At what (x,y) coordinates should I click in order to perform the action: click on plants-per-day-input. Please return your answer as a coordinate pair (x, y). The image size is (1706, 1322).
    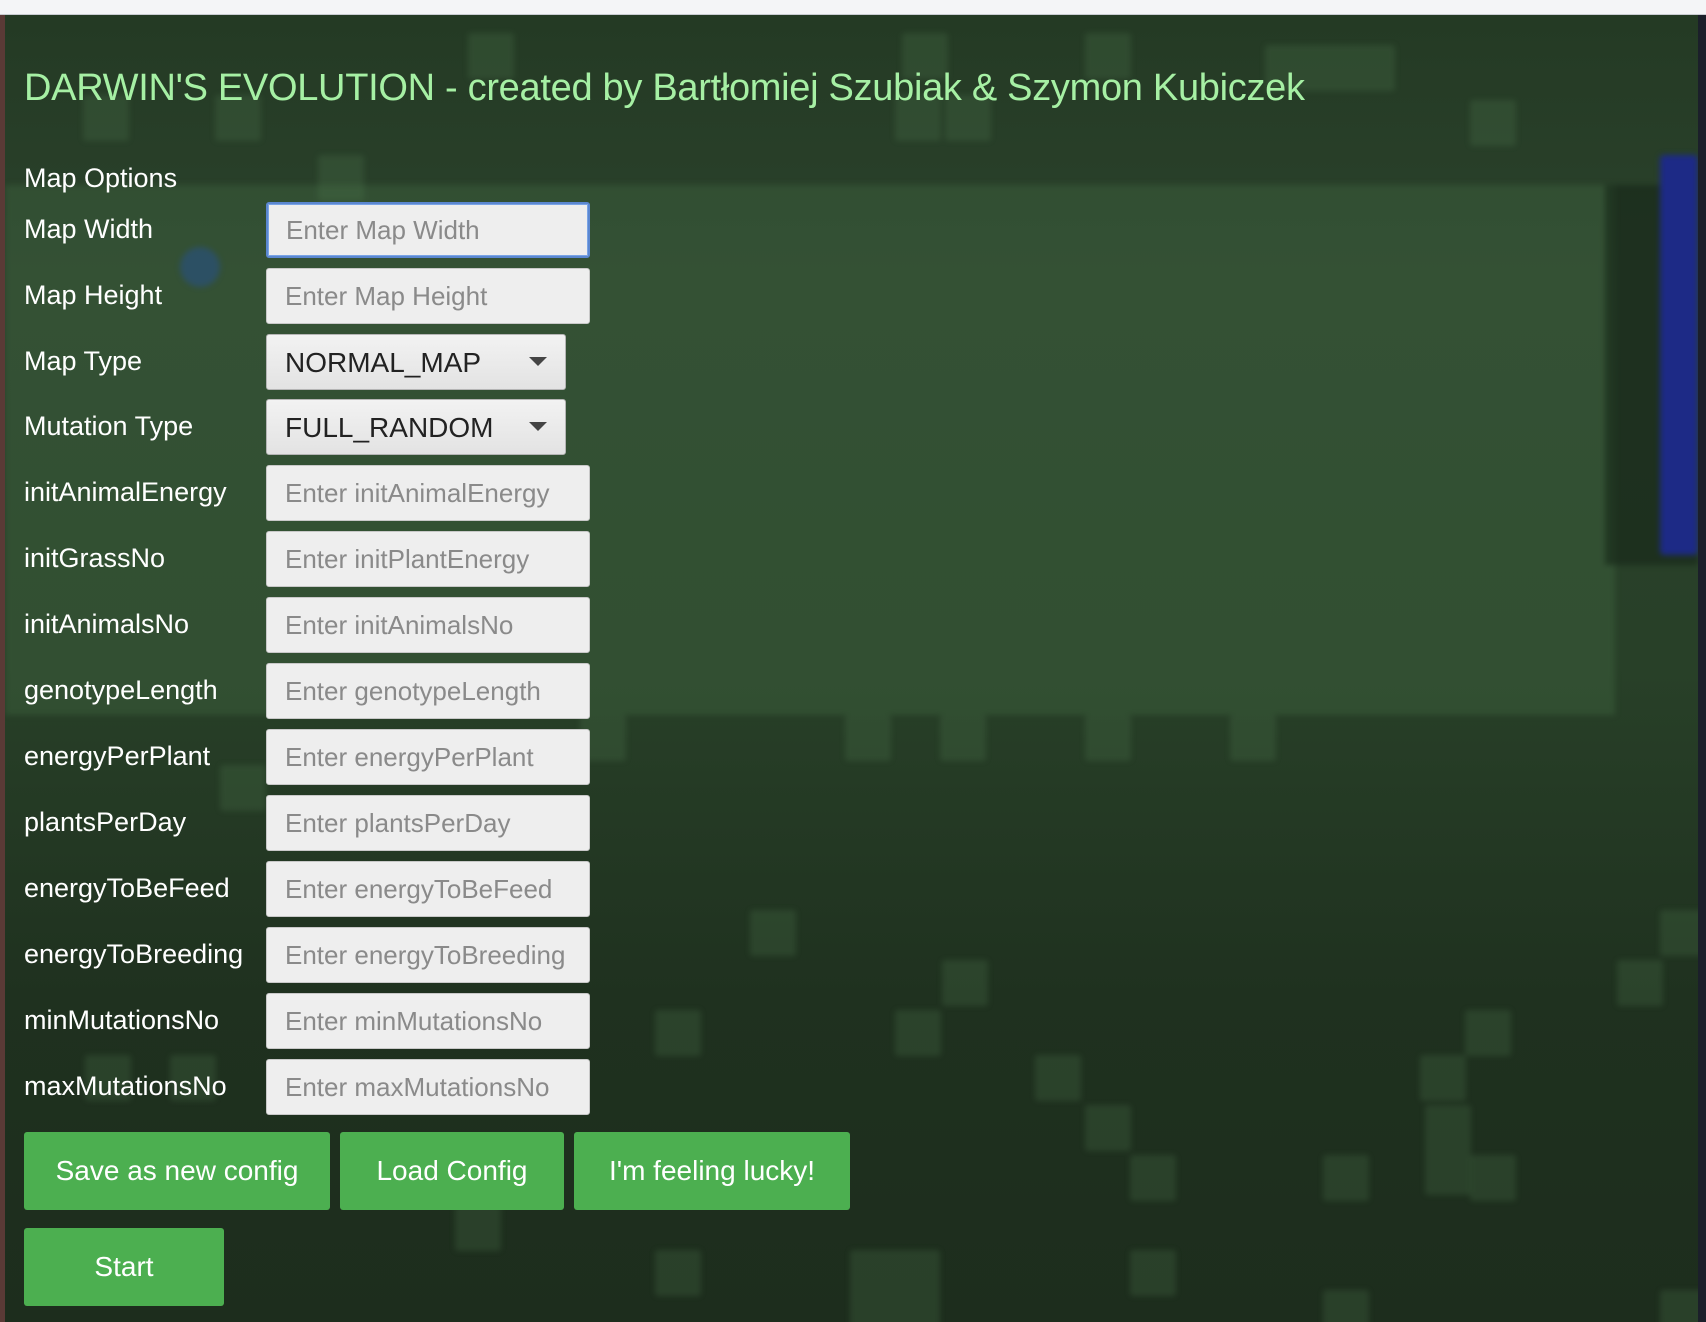
    Looking at the image, I should click on (428, 823).